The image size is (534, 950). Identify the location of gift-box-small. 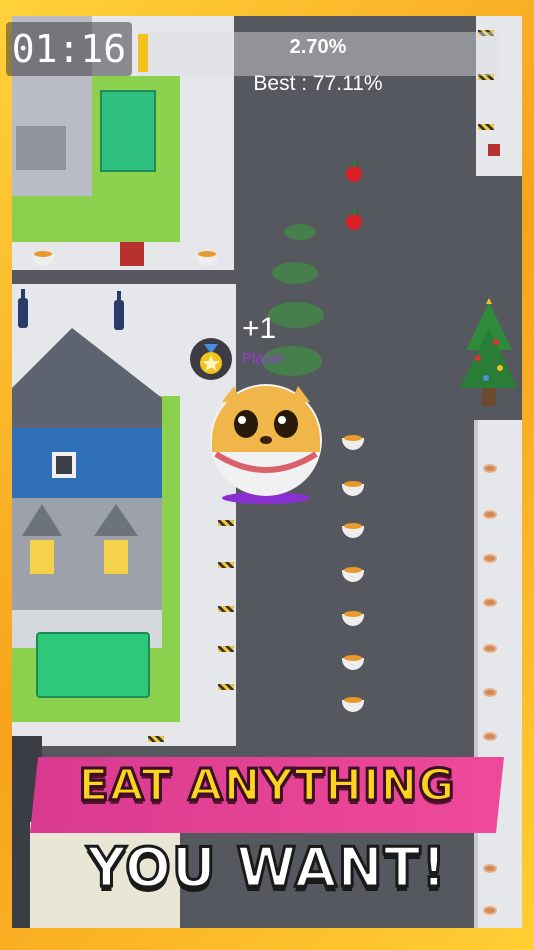
(494, 150).